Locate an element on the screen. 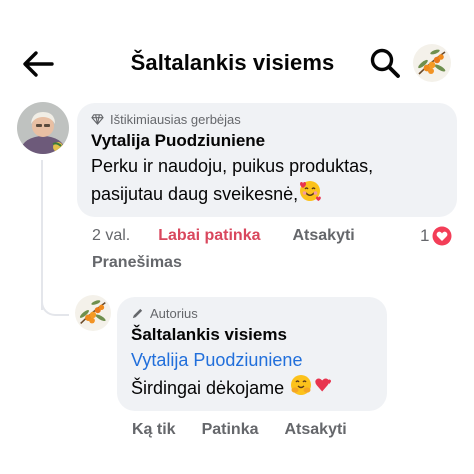 The width and height of the screenshot is (474, 474). badge-label: Autorius is located at coordinates (174, 313).